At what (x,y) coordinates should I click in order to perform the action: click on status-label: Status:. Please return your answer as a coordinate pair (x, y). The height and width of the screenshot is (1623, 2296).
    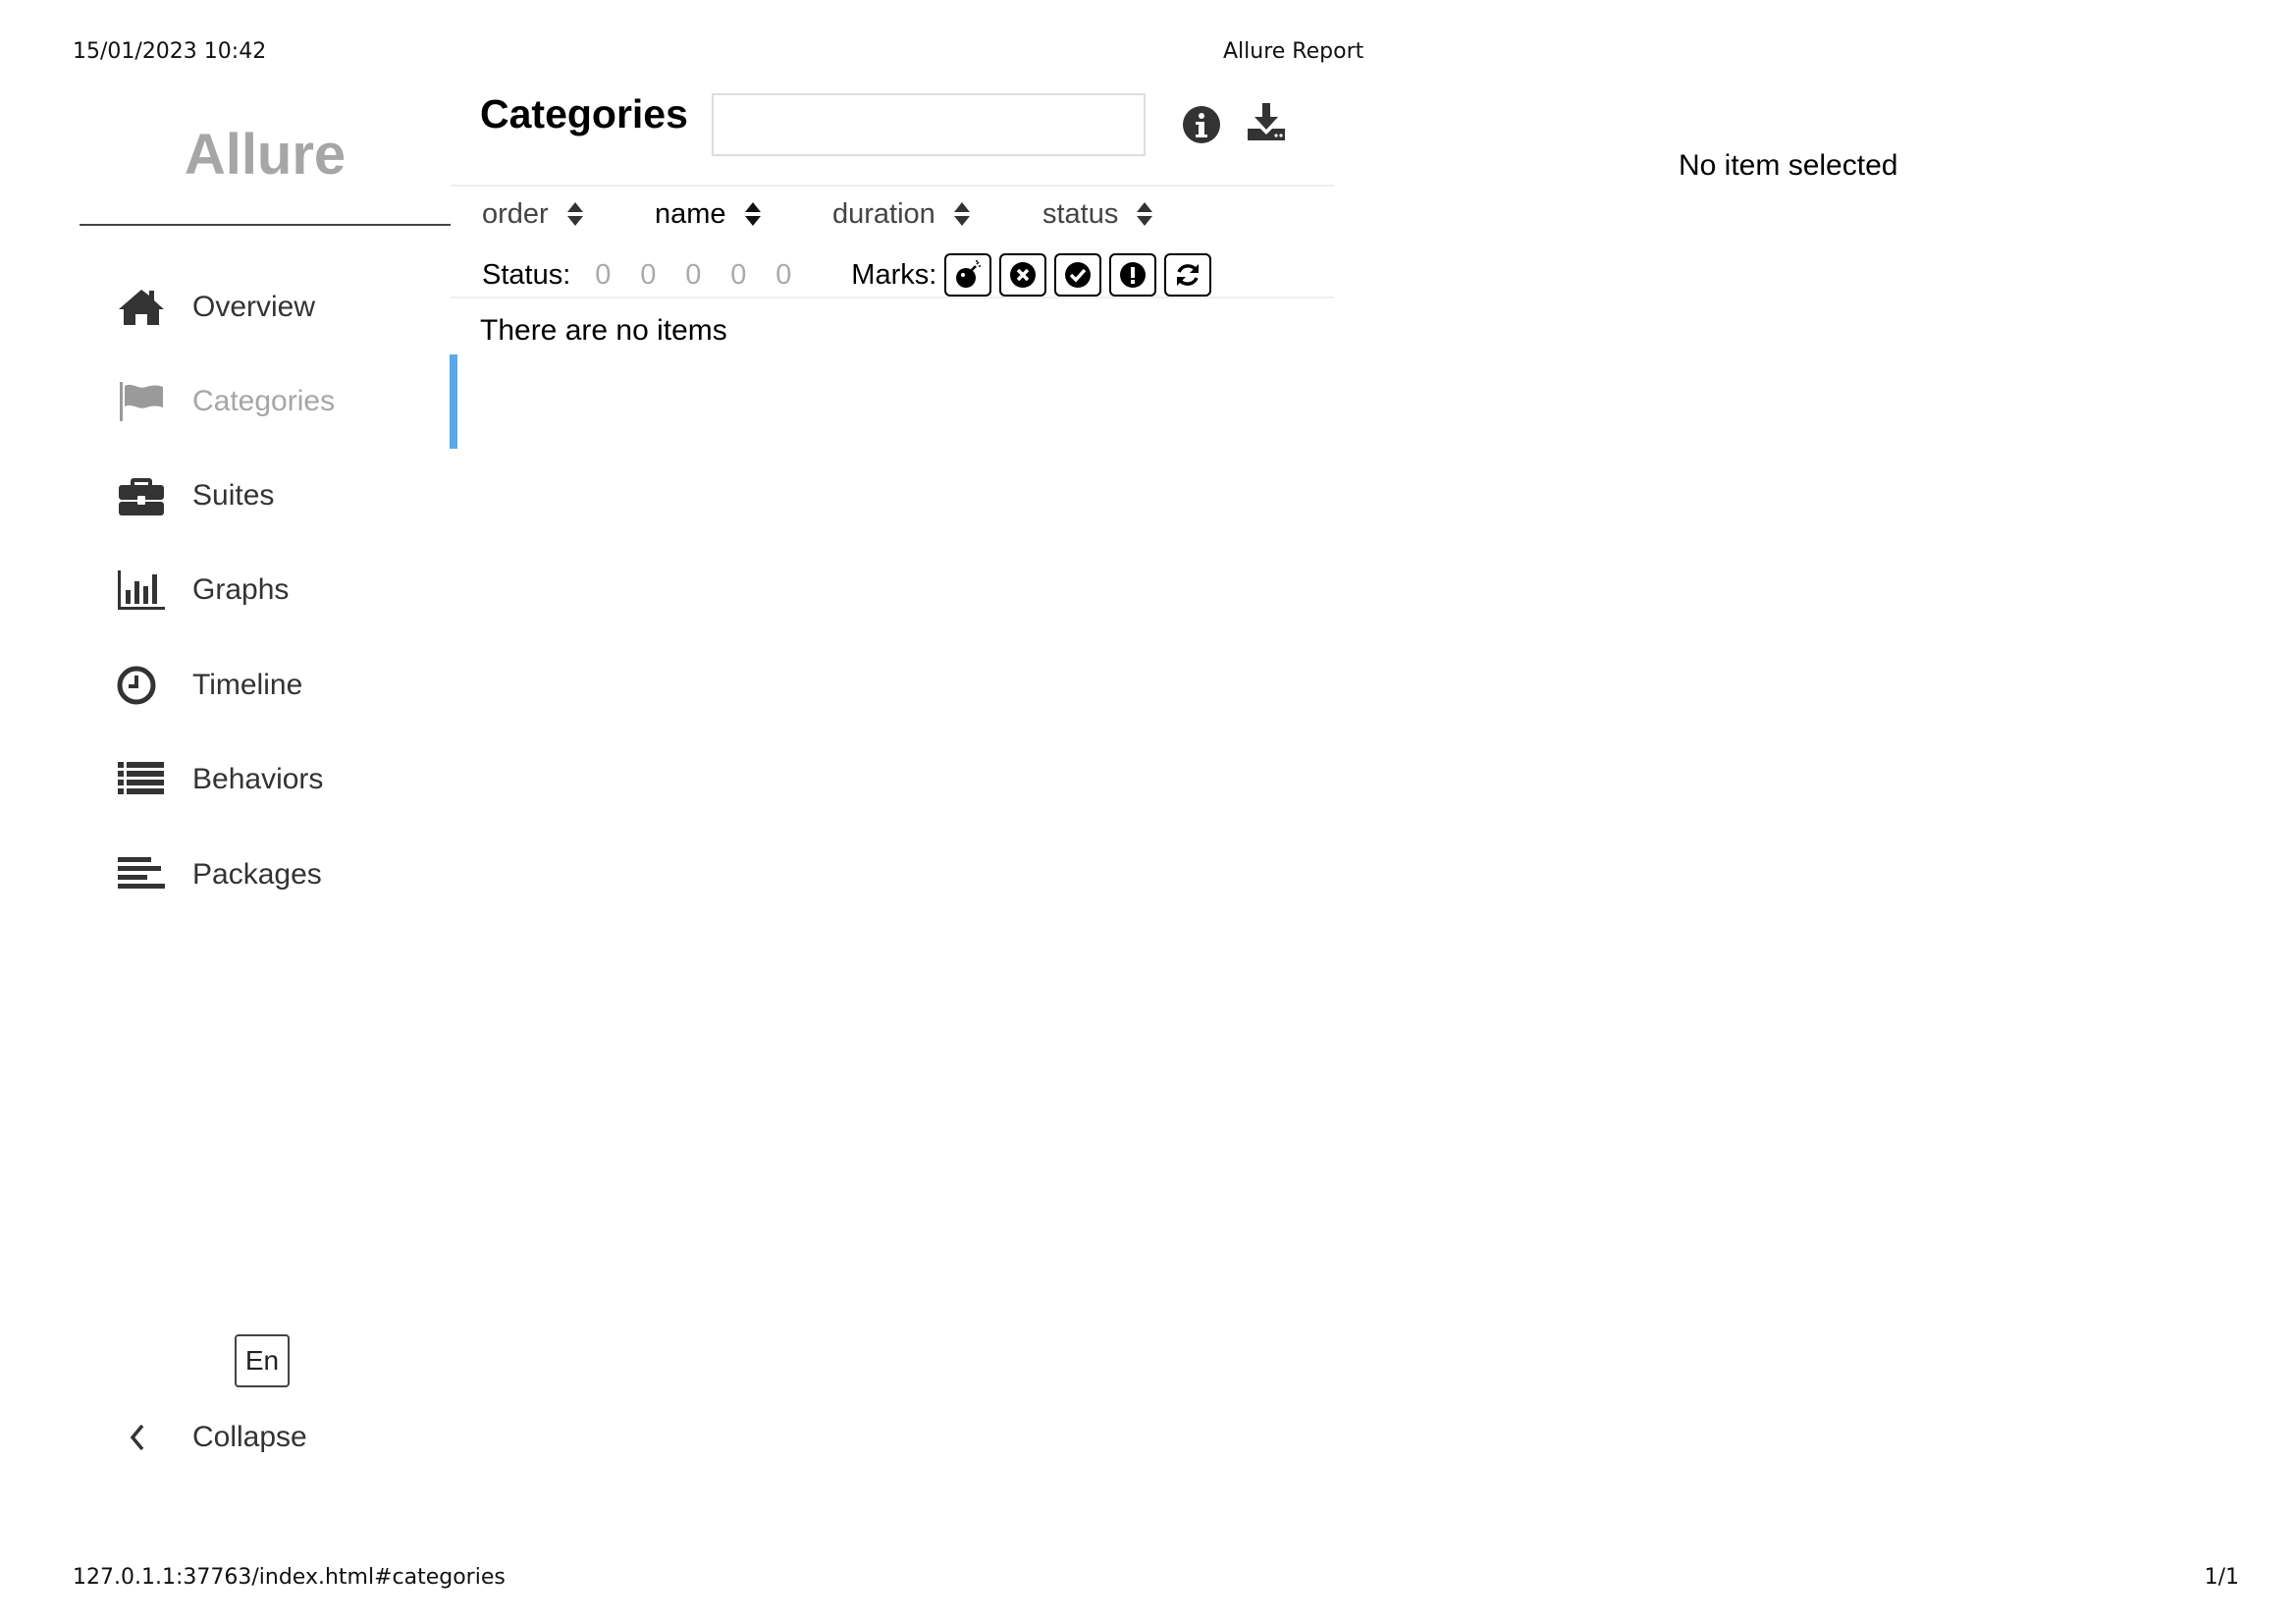
    Looking at the image, I should click on (526, 274).